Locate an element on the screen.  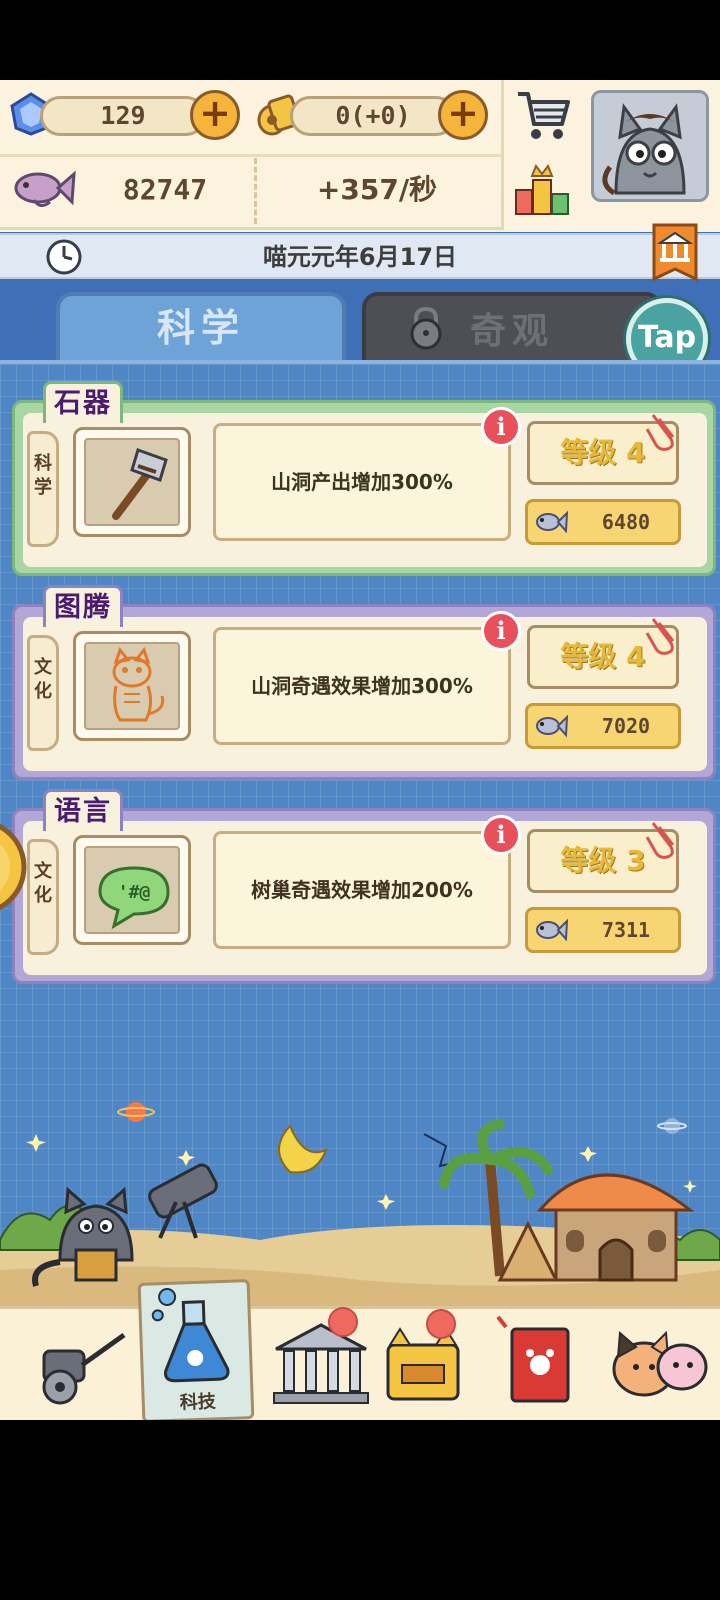
coin-count: 0(+0) is located at coordinates (373, 116).